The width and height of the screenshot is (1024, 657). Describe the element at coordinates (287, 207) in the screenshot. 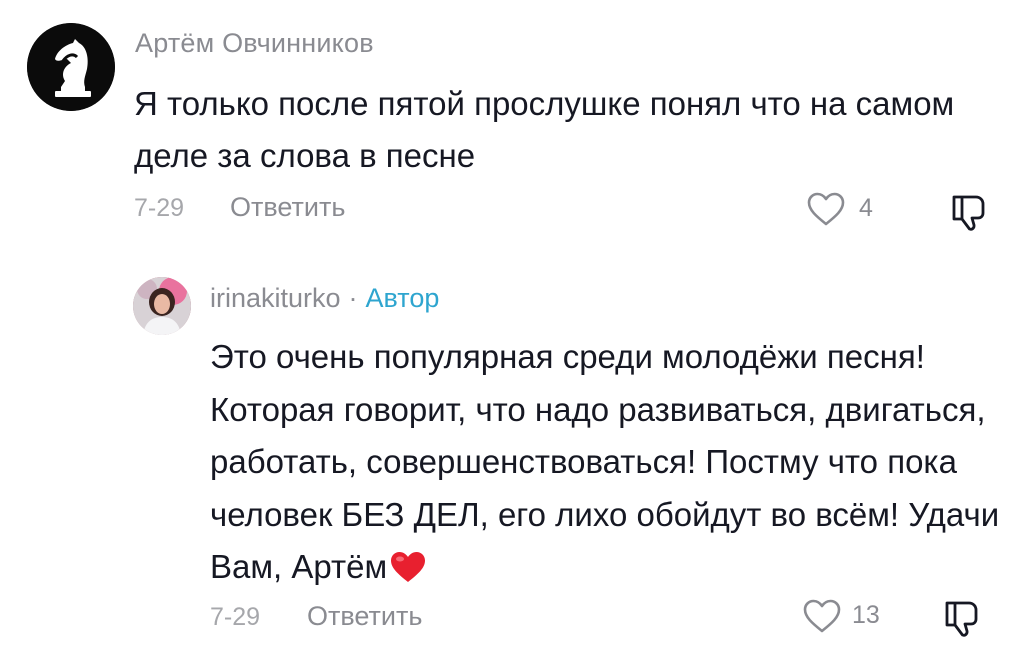

I see `reply-button: Ответить` at that location.